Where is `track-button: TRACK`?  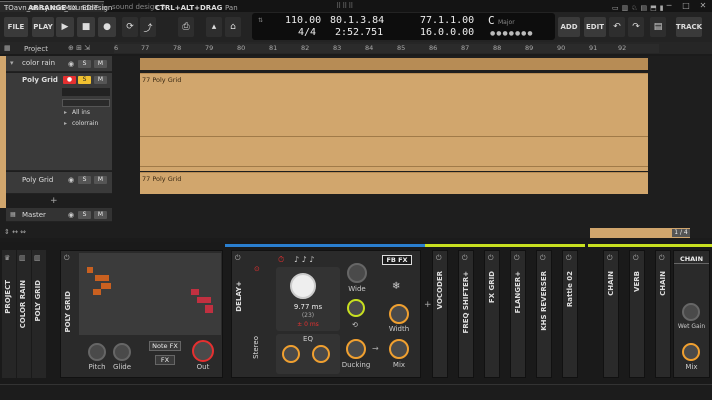
track-button: TRACK is located at coordinates (689, 27).